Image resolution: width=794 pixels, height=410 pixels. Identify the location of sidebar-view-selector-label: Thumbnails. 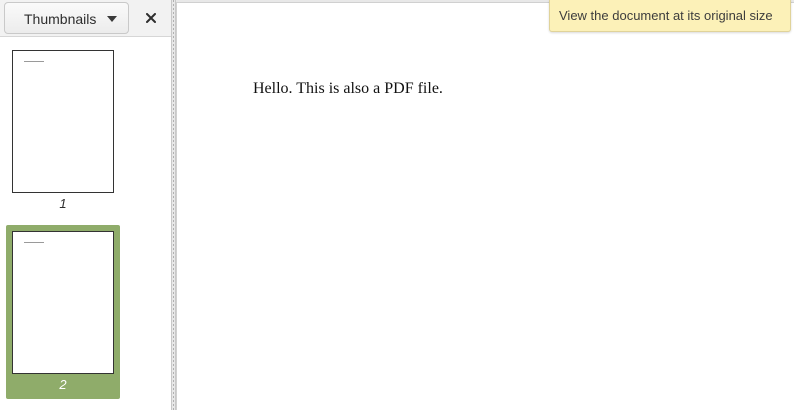
(60, 19).